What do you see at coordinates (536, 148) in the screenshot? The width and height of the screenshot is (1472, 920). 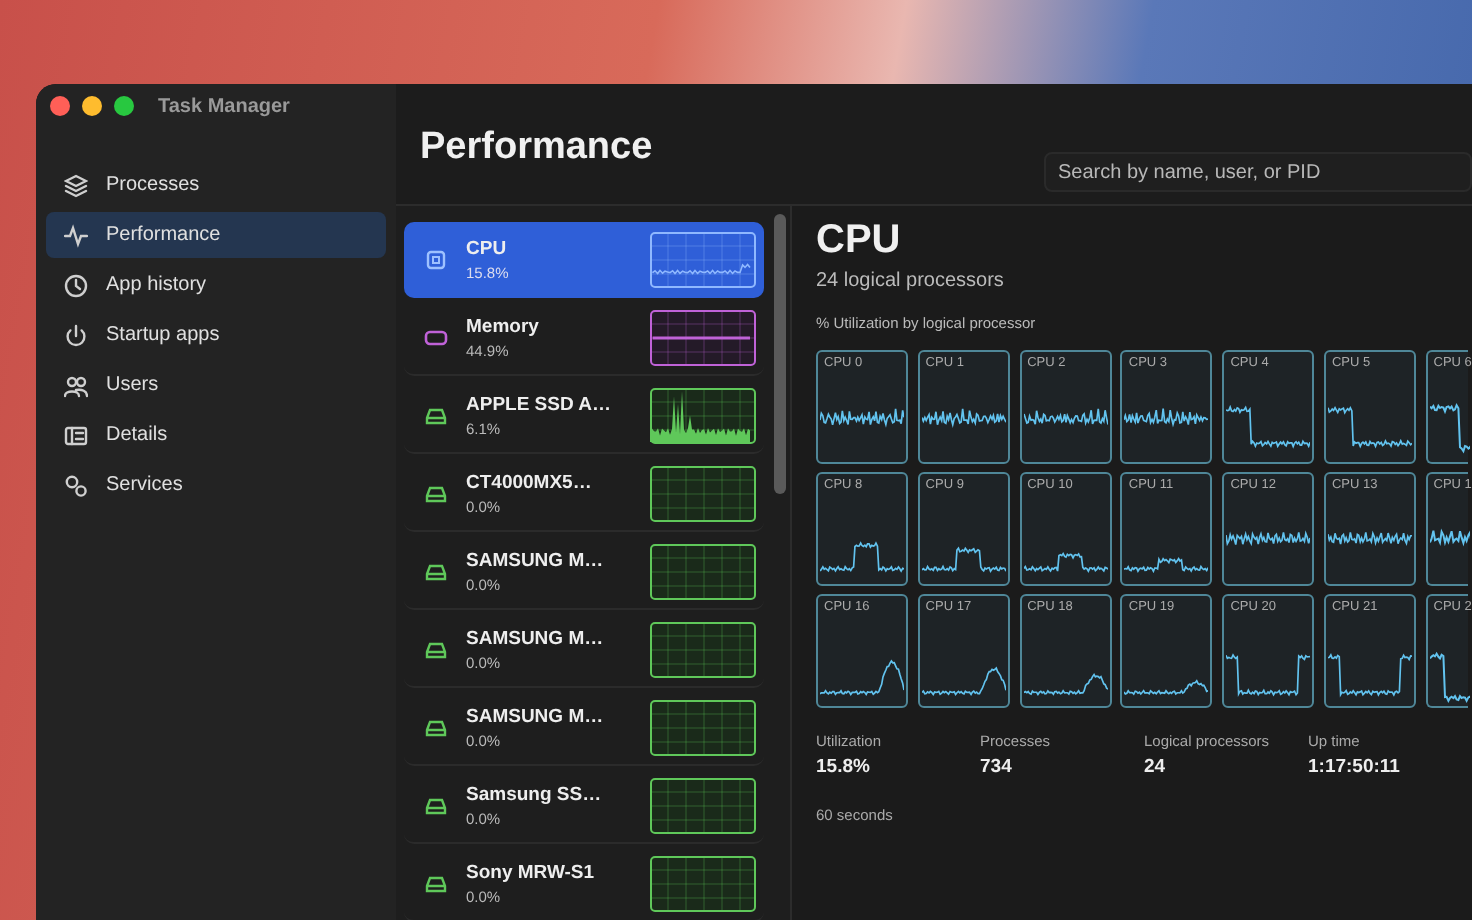 I see `page-title: Performance` at bounding box center [536, 148].